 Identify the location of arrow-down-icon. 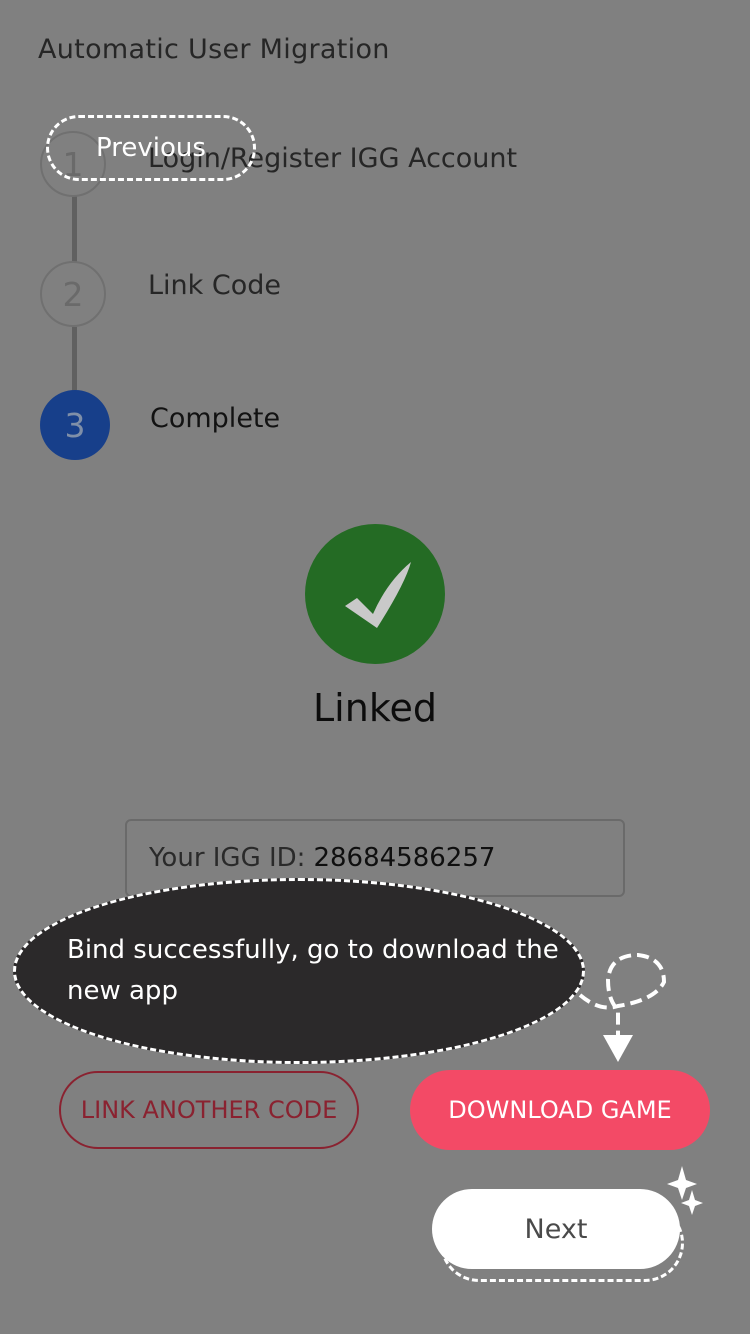
(622, 995).